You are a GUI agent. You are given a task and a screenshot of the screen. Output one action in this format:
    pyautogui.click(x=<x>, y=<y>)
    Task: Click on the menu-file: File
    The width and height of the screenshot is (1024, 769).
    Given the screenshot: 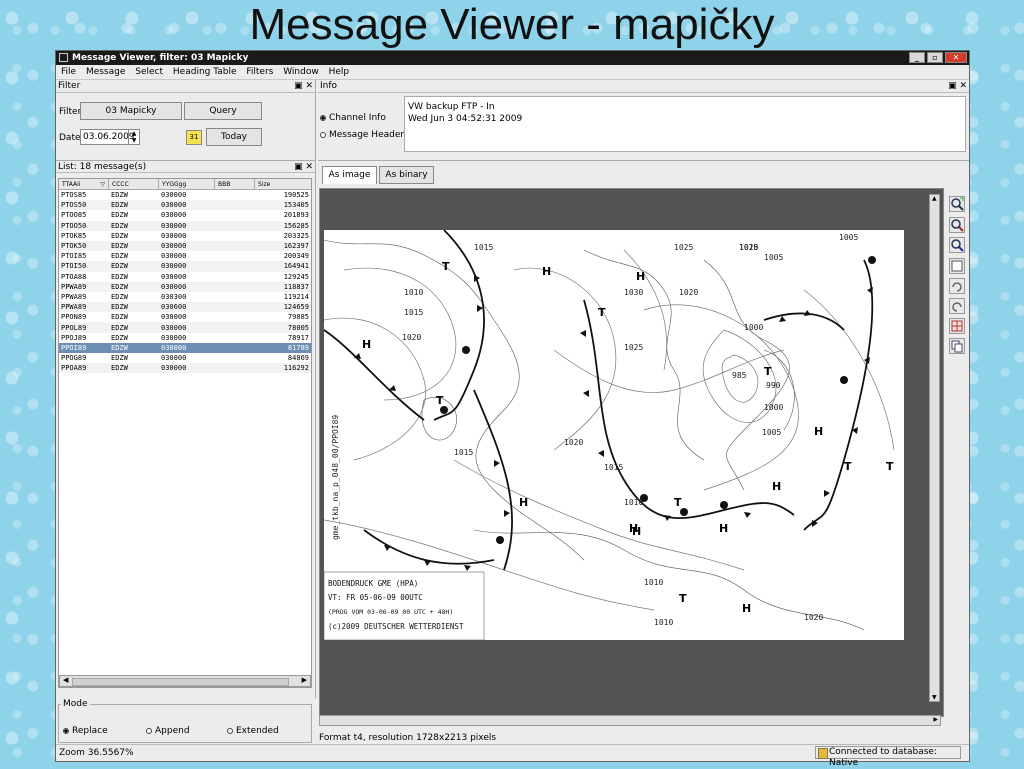 What is the action you would take?
    pyautogui.click(x=68, y=72)
    